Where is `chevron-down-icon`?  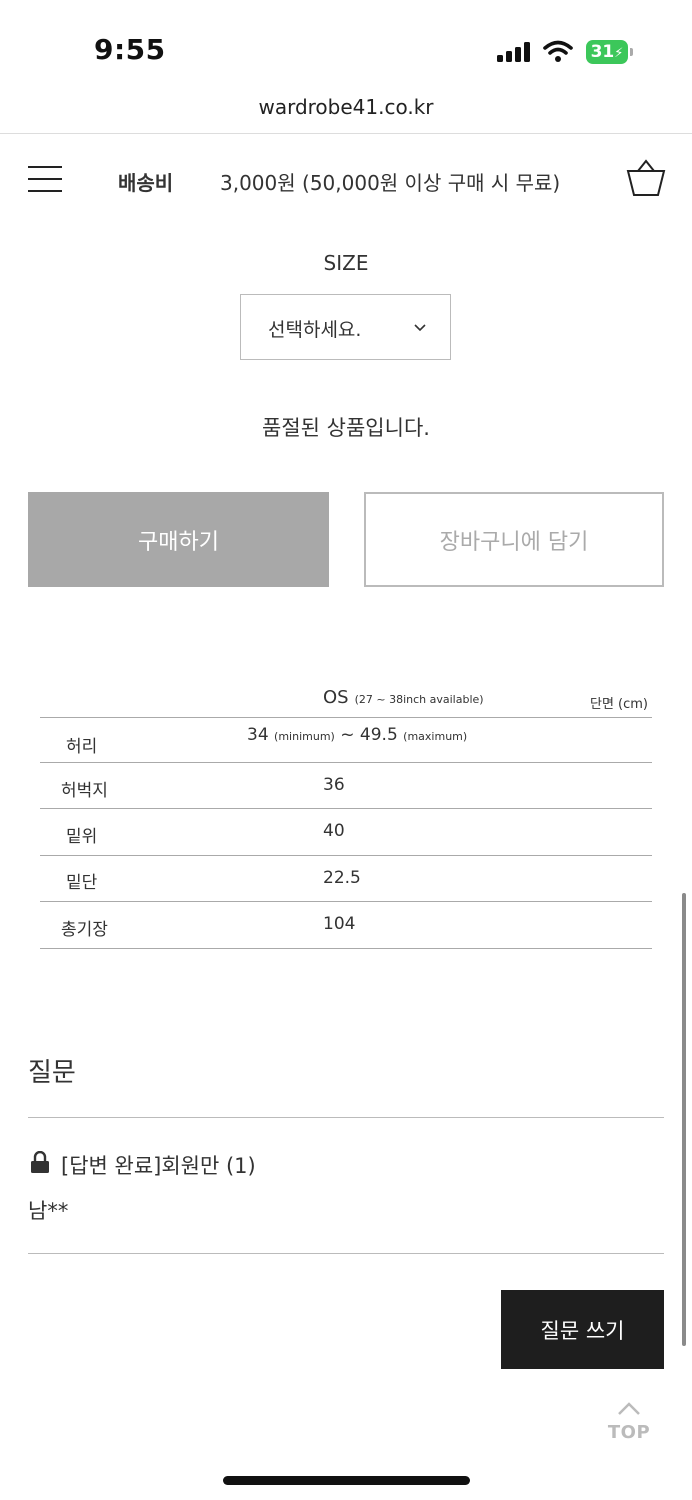 chevron-down-icon is located at coordinates (420, 328).